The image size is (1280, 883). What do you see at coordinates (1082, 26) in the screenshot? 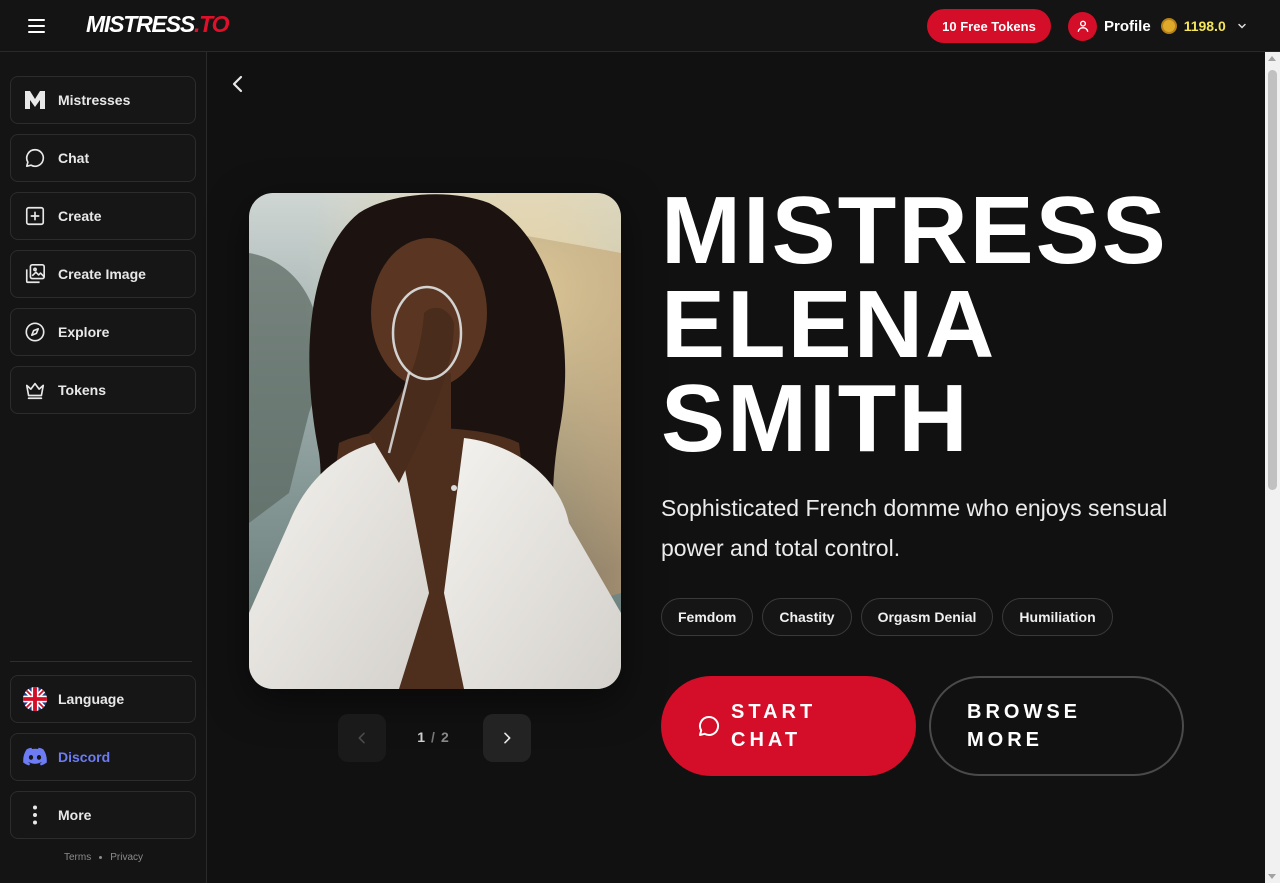
I see `user-icon` at bounding box center [1082, 26].